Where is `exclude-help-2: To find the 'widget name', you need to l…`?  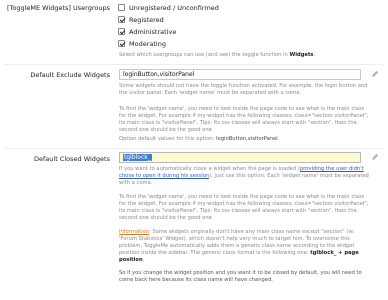
exclude-help-2: To find the 'widget name', you need to l… is located at coordinates (244, 119).